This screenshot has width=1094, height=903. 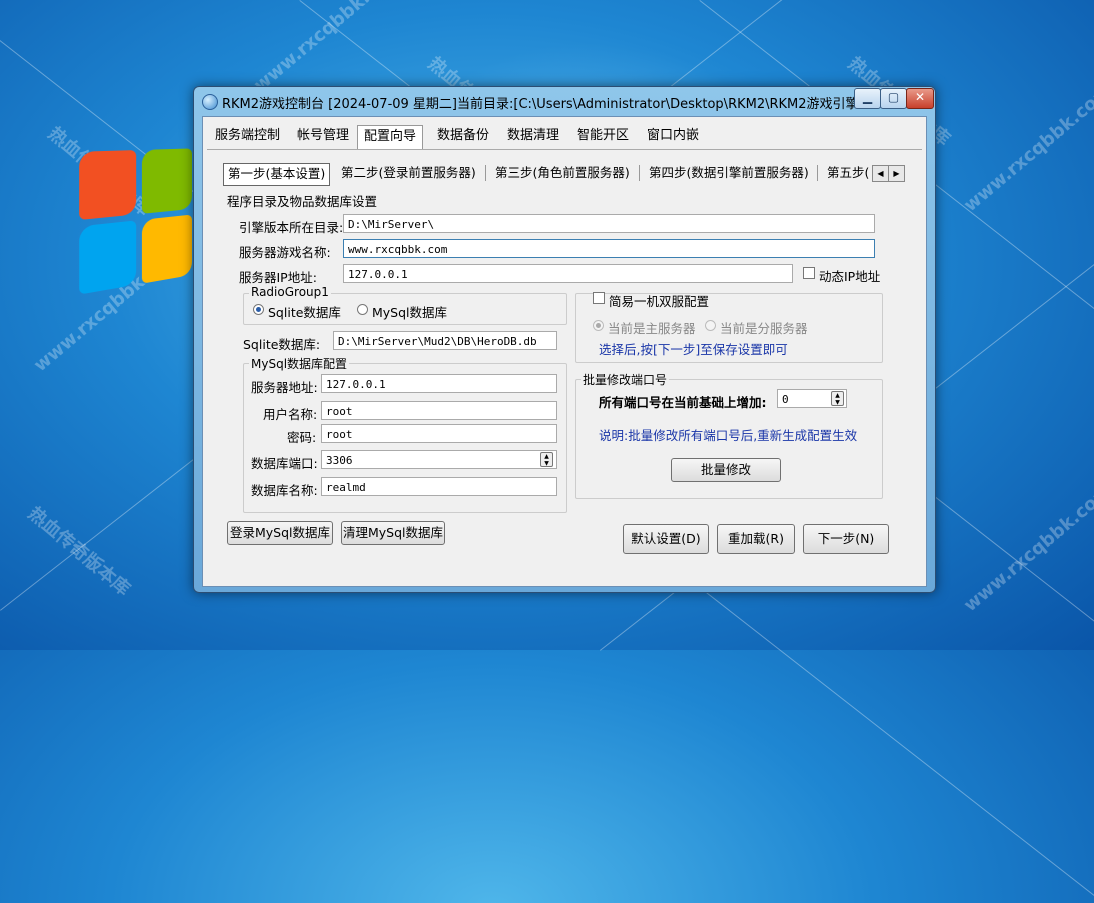 What do you see at coordinates (284, 387) in the screenshot?
I see `mysql-host-label: 服务器地址:` at bounding box center [284, 387].